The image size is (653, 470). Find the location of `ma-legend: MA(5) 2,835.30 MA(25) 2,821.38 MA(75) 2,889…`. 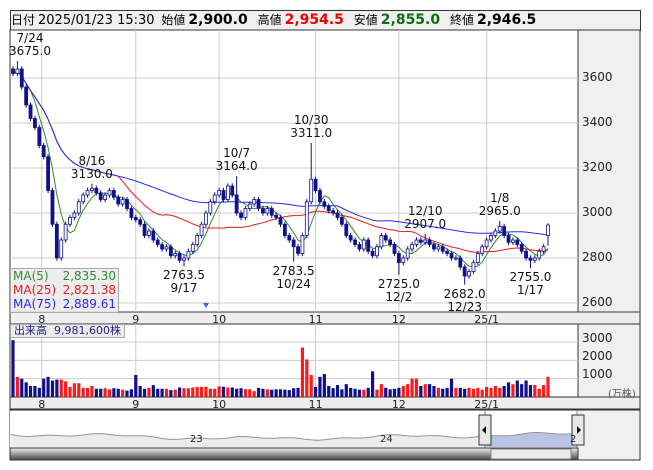

ma-legend: MA(5) 2,835.30 MA(25) 2,821.38 MA(75) 2,889… is located at coordinates (64, 290).